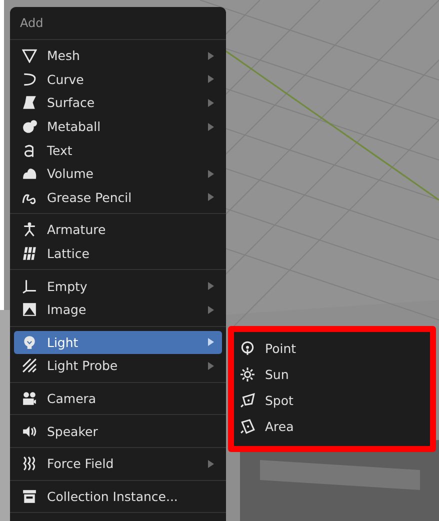  What do you see at coordinates (29, 310) in the screenshot?
I see `image-icon` at bounding box center [29, 310].